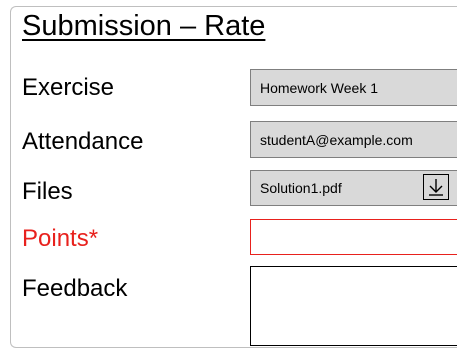 This screenshot has height=354, width=457. I want to click on attendance-field: studentA@example.com, so click(353, 139).